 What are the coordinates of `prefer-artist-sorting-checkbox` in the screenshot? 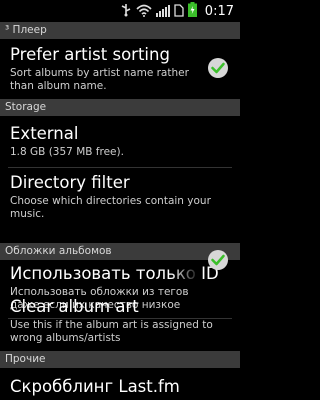 It's located at (218, 68).